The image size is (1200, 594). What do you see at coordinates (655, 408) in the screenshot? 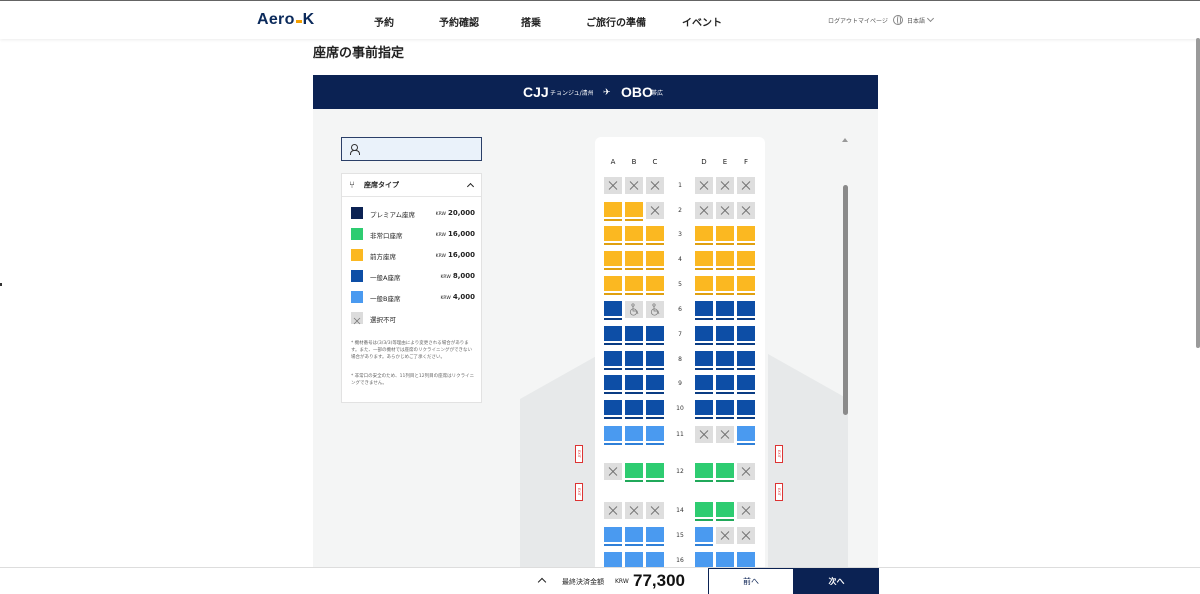
I see `seat-10c` at bounding box center [655, 408].